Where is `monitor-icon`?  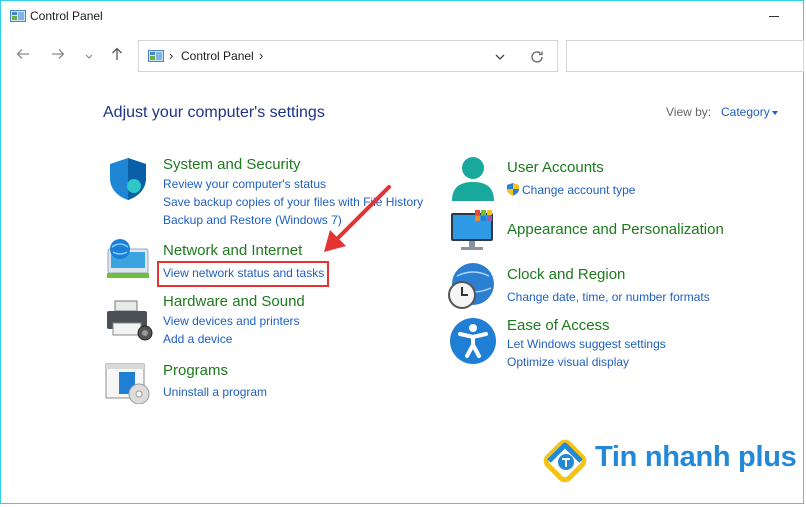 monitor-icon is located at coordinates (472, 230).